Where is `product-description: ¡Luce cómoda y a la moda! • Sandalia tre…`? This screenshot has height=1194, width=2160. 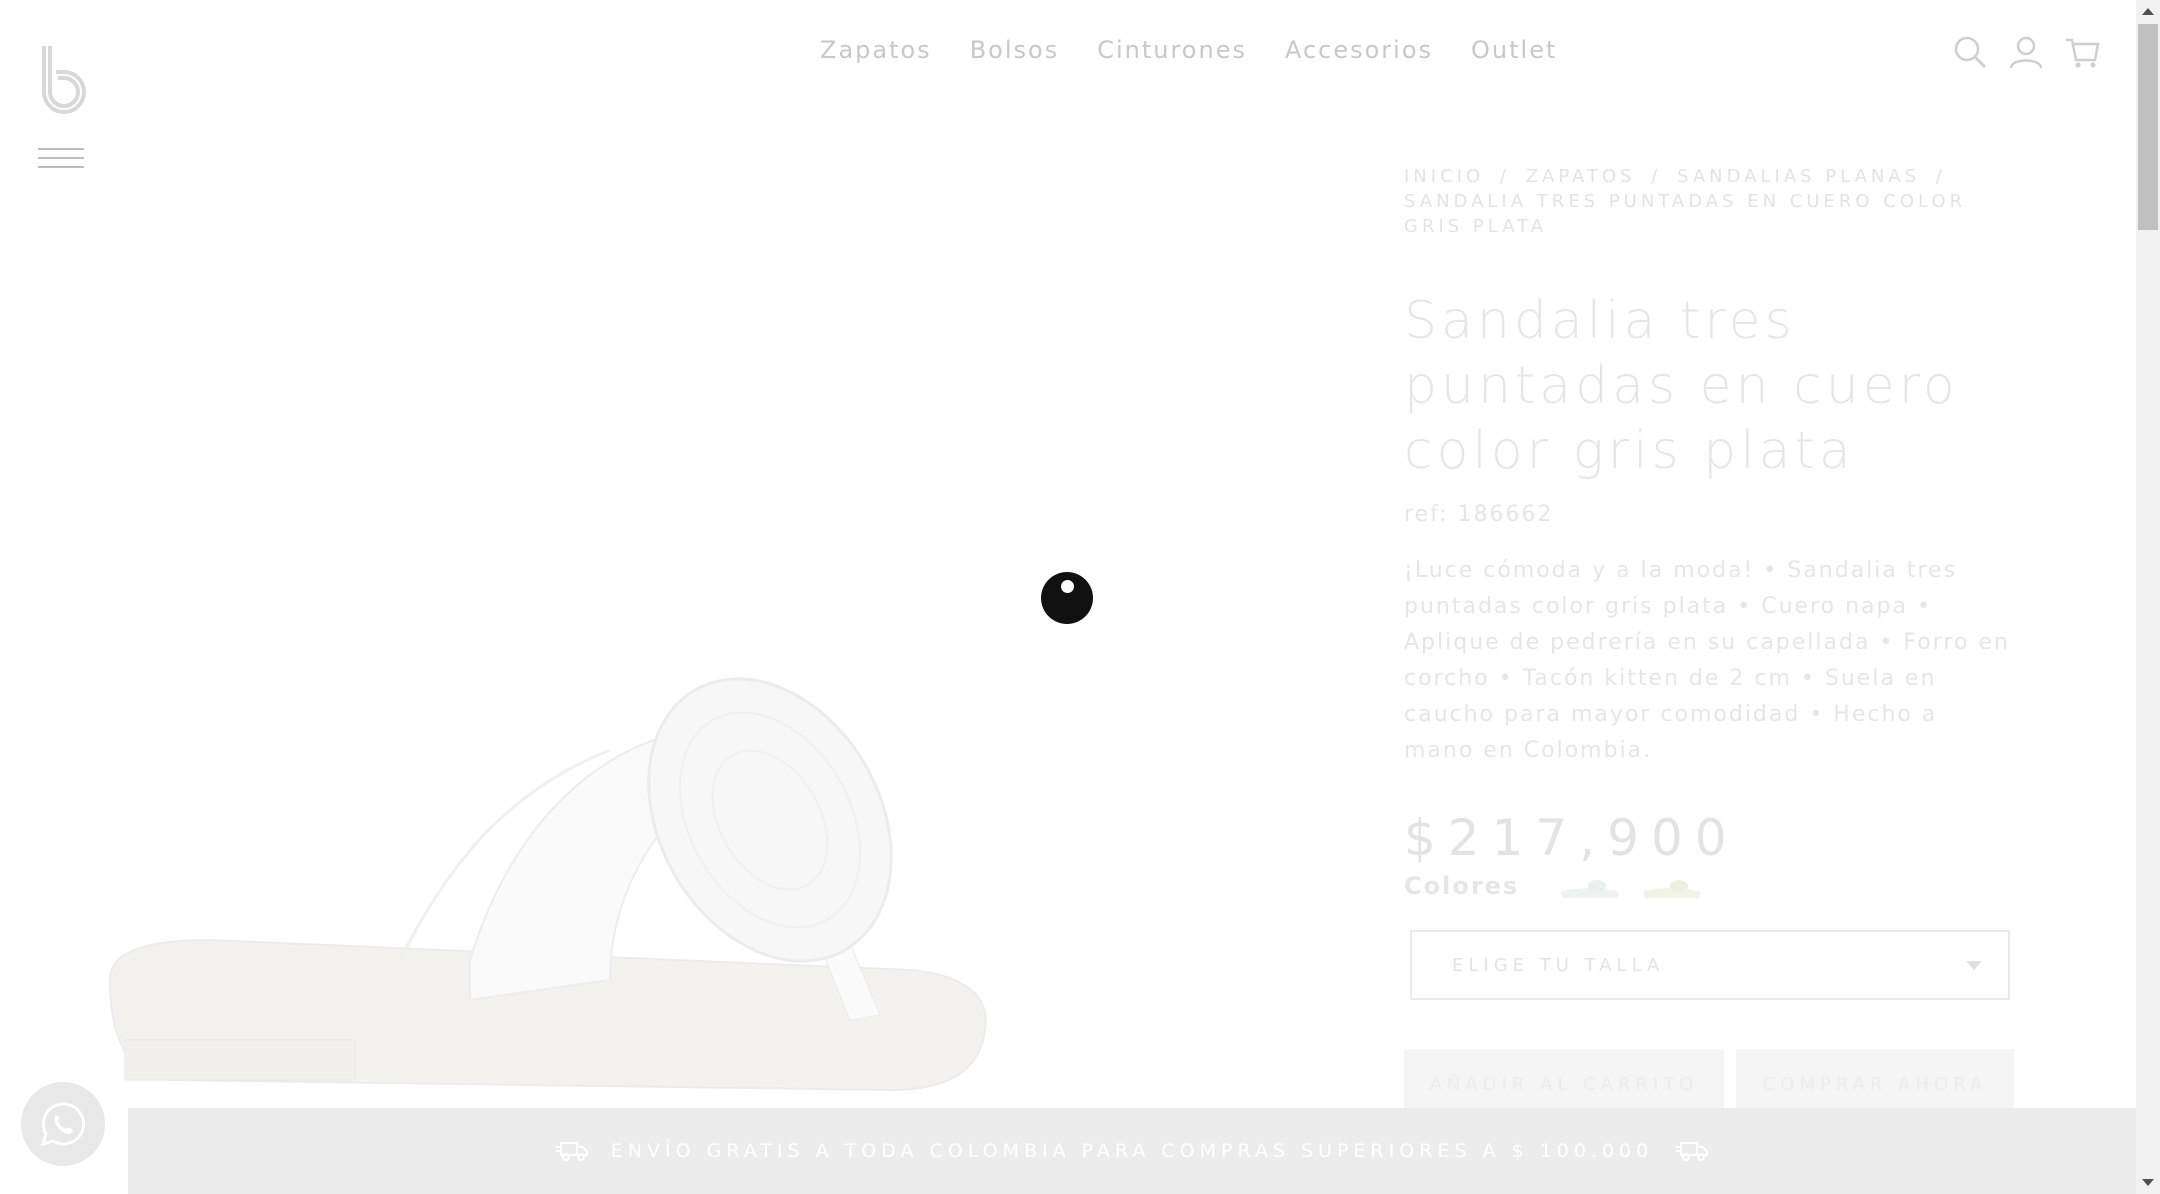
product-description: ¡Luce cómoda y a la moda! • Sandalia tre… is located at coordinates (1707, 660).